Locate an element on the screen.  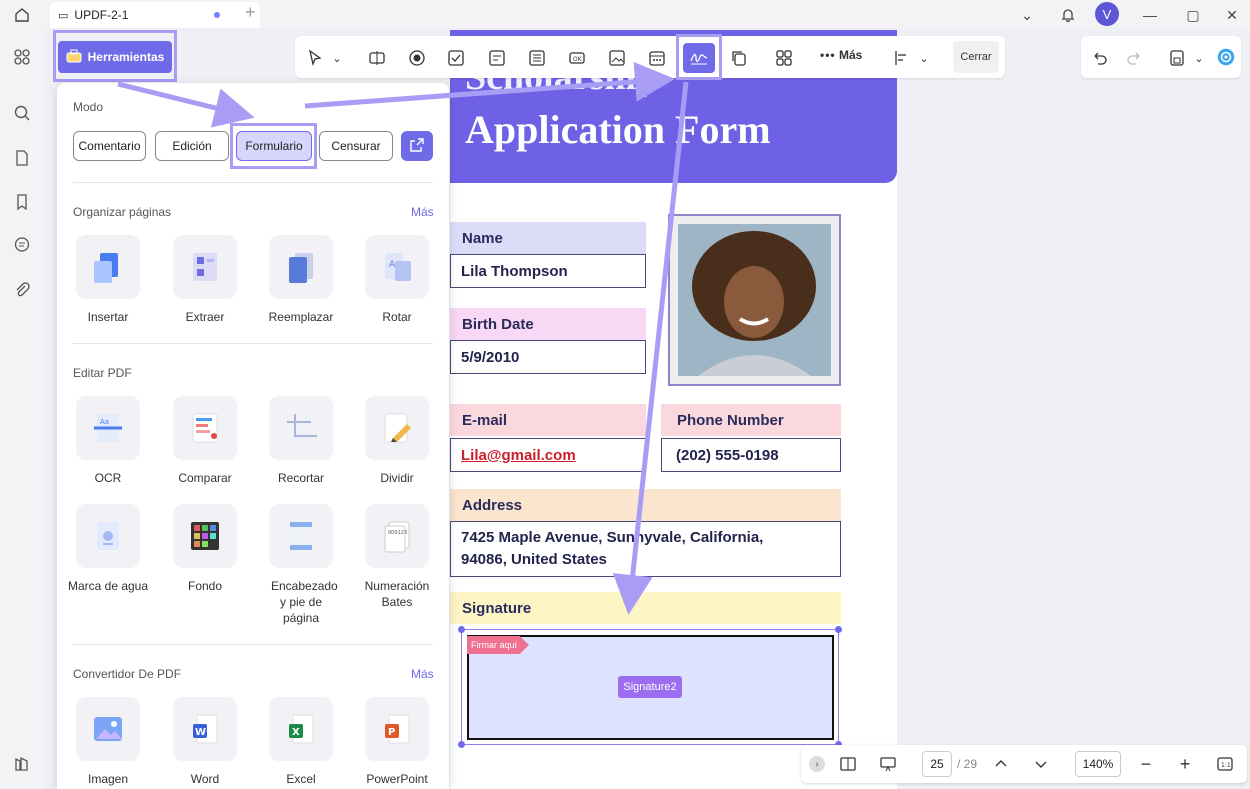
more-dots-icon: ••• is located at coordinates (828, 55).